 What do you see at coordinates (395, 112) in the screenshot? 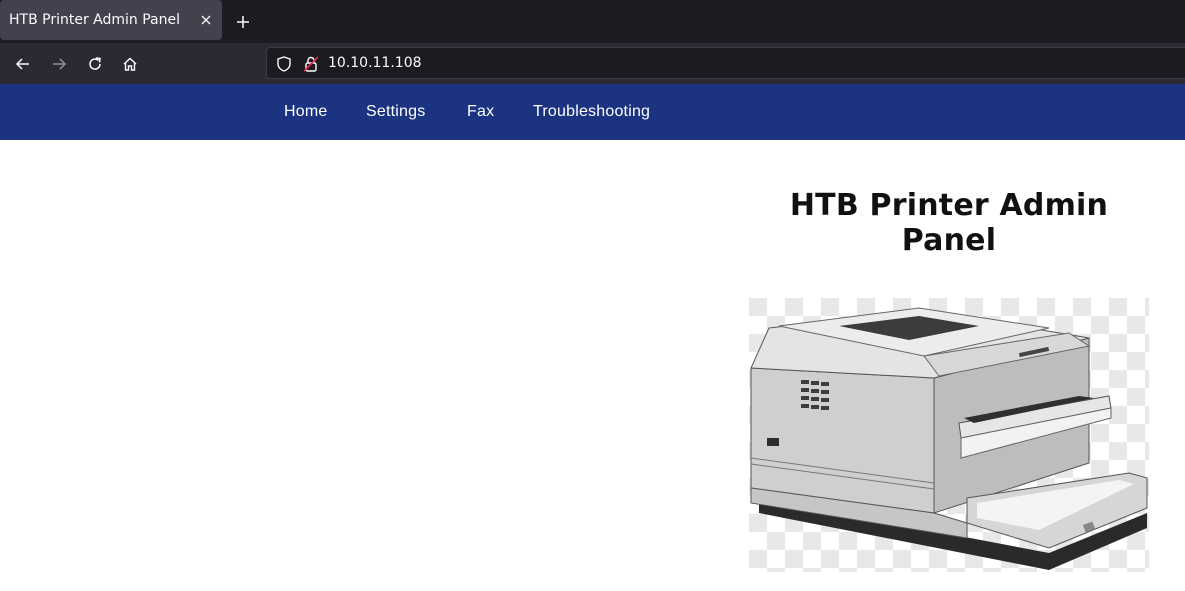
I see `nav-link-settings: Settings` at bounding box center [395, 112].